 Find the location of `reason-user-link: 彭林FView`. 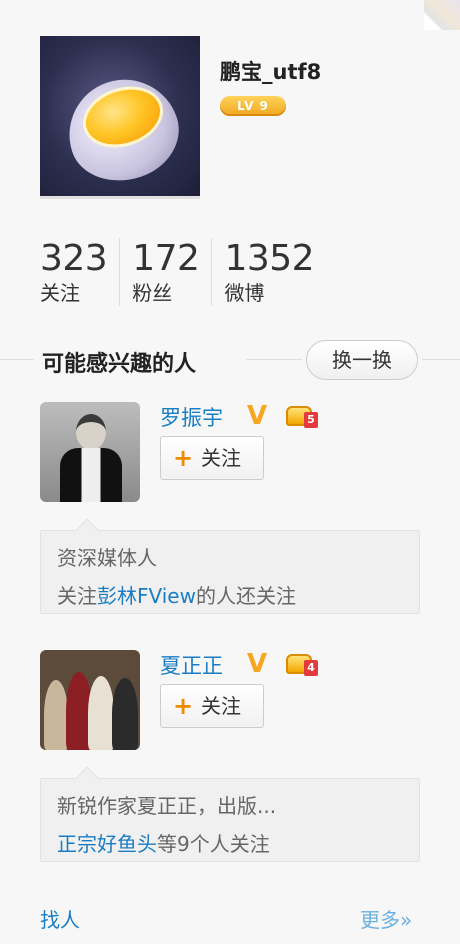

reason-user-link: 彭林FView is located at coordinates (146, 596).